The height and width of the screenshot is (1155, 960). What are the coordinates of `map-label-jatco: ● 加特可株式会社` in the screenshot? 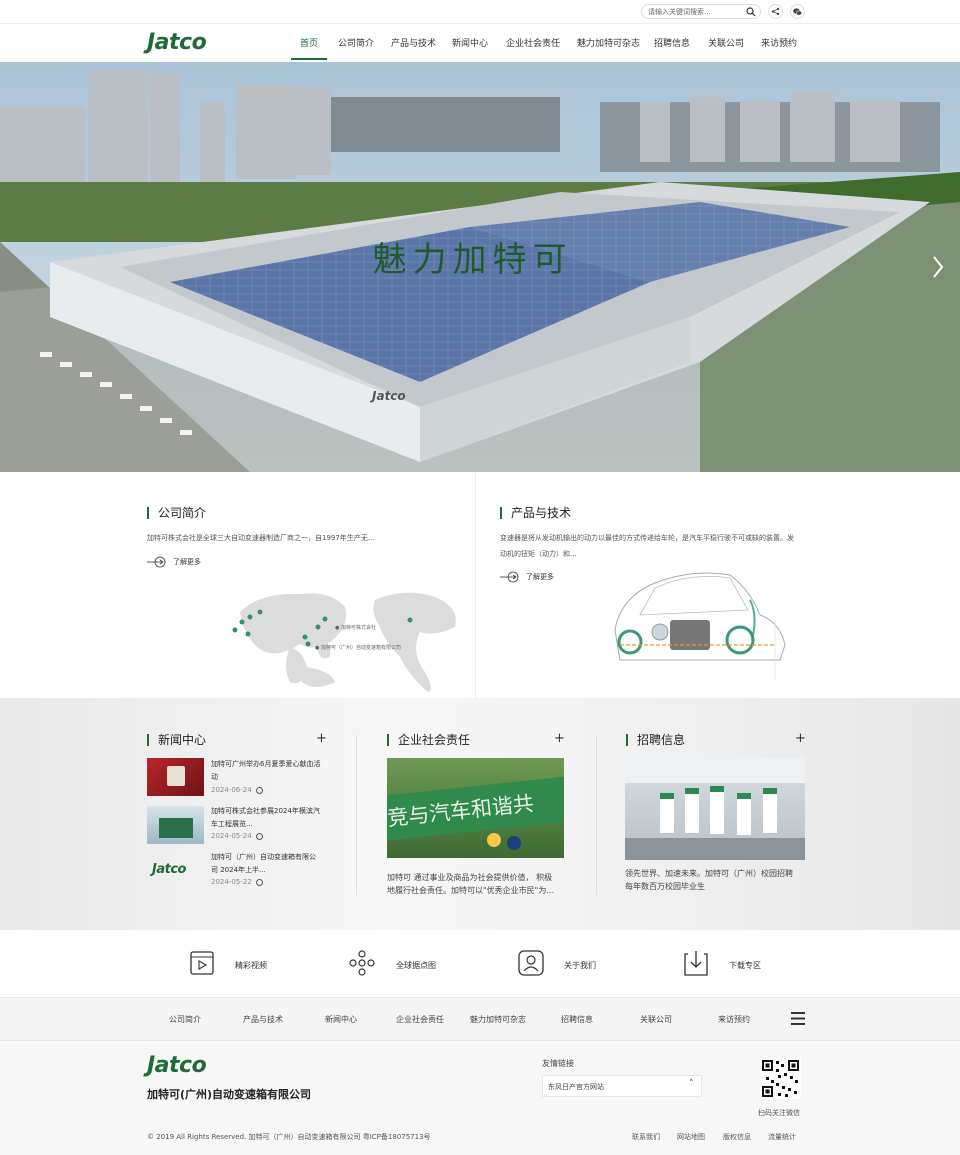 It's located at (355, 628).